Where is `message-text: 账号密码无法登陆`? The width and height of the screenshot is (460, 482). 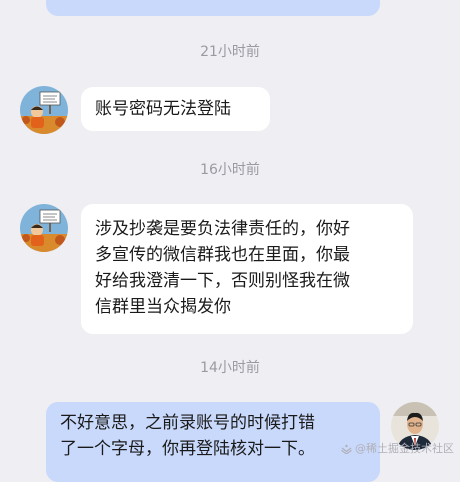 message-text: 账号密码无法登陆 is located at coordinates (163, 109).